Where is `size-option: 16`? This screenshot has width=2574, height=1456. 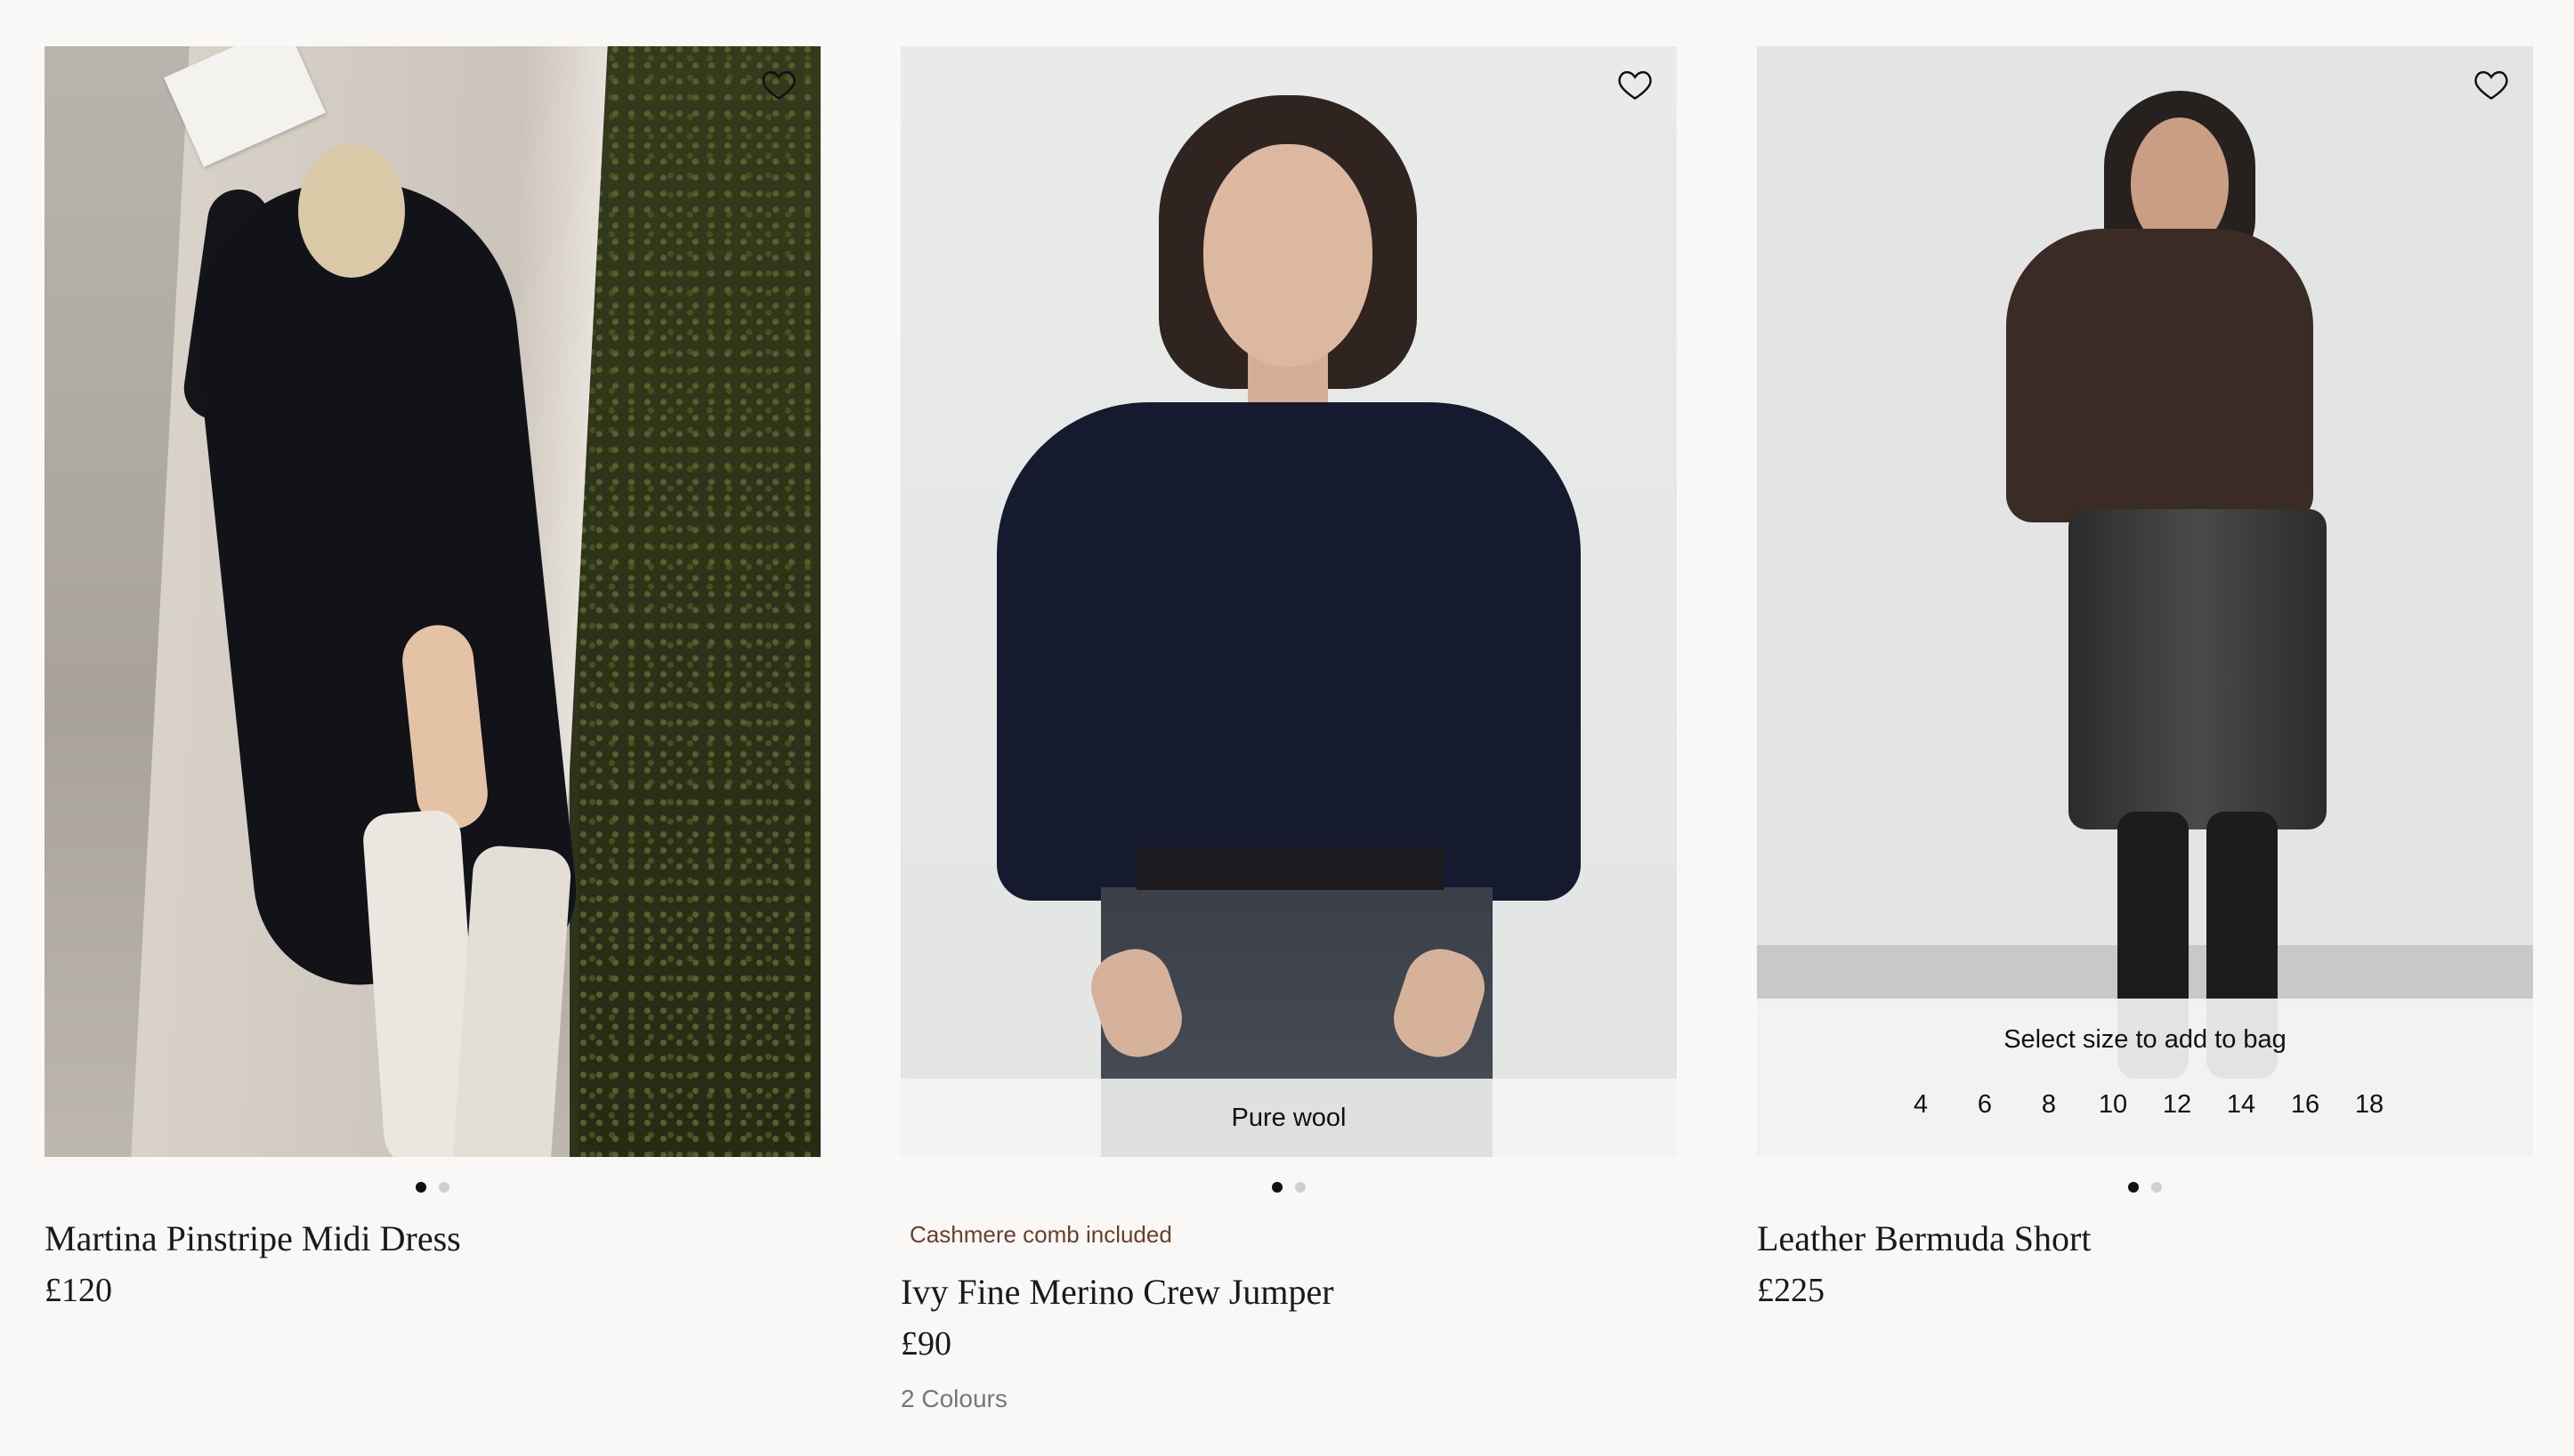 size-option: 16 is located at coordinates (2305, 1105).